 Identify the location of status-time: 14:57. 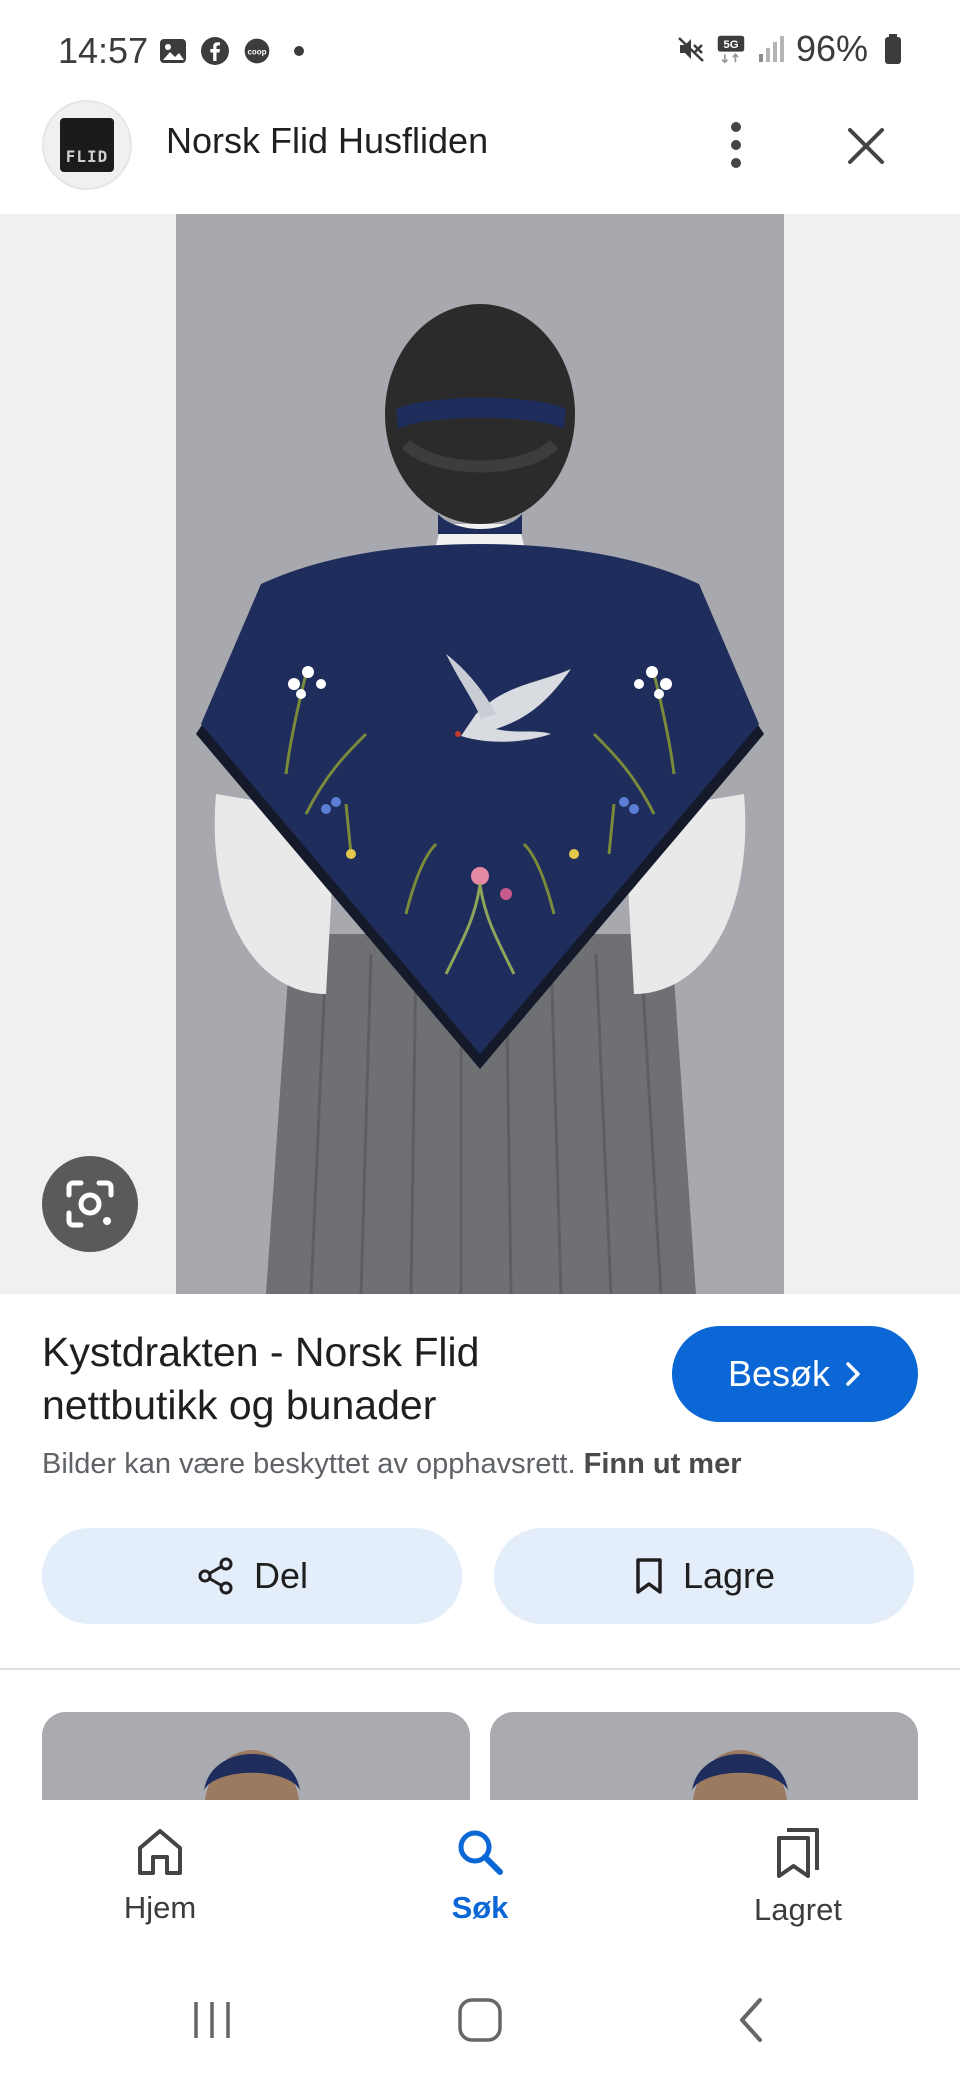
(103, 50).